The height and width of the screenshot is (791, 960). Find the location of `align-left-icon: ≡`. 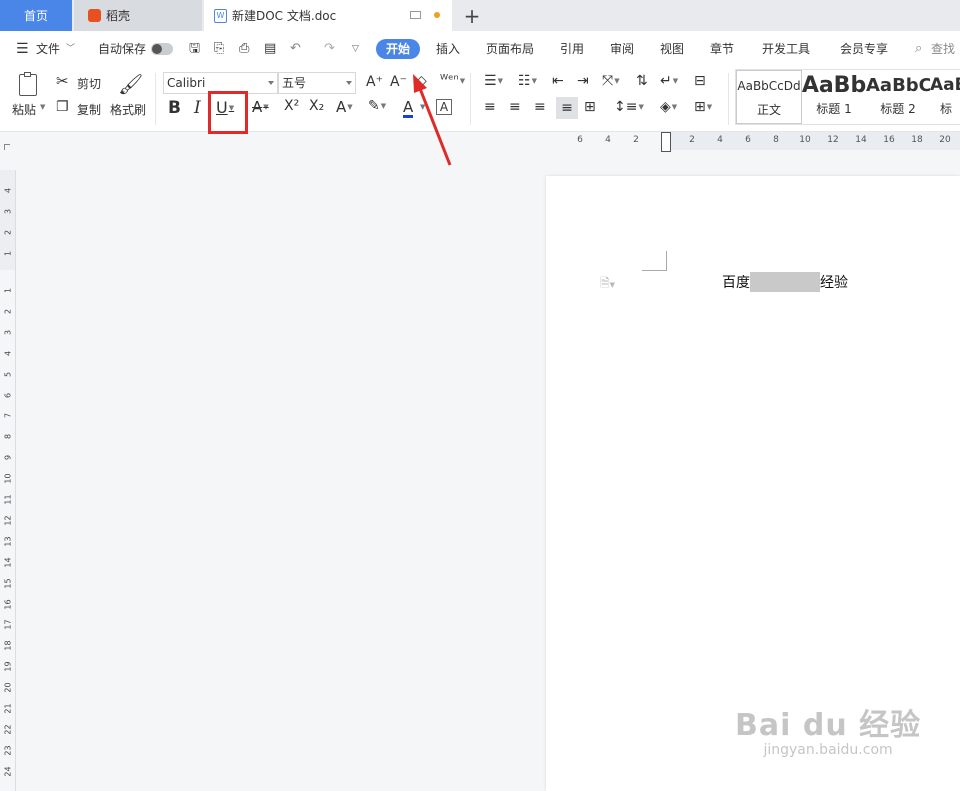

align-left-icon: ≡ is located at coordinates (490, 107).